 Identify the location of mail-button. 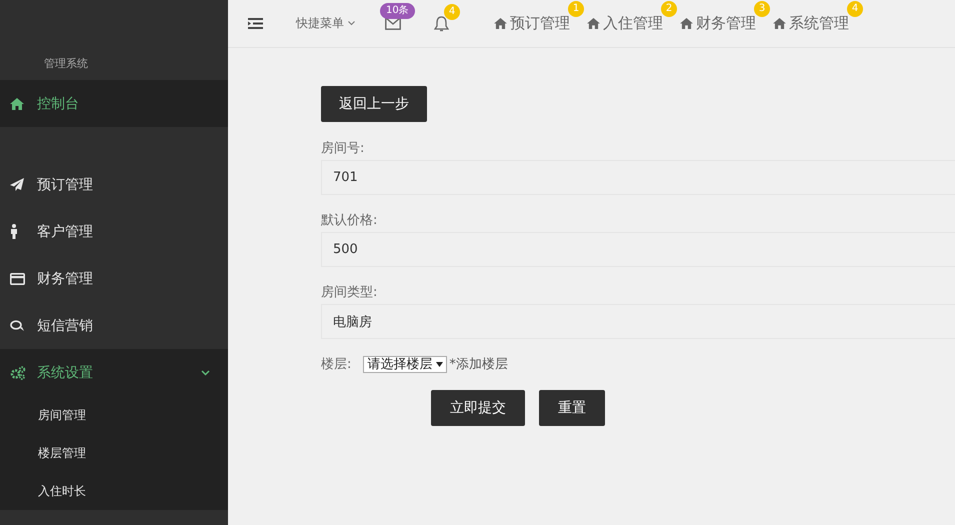
(393, 23).